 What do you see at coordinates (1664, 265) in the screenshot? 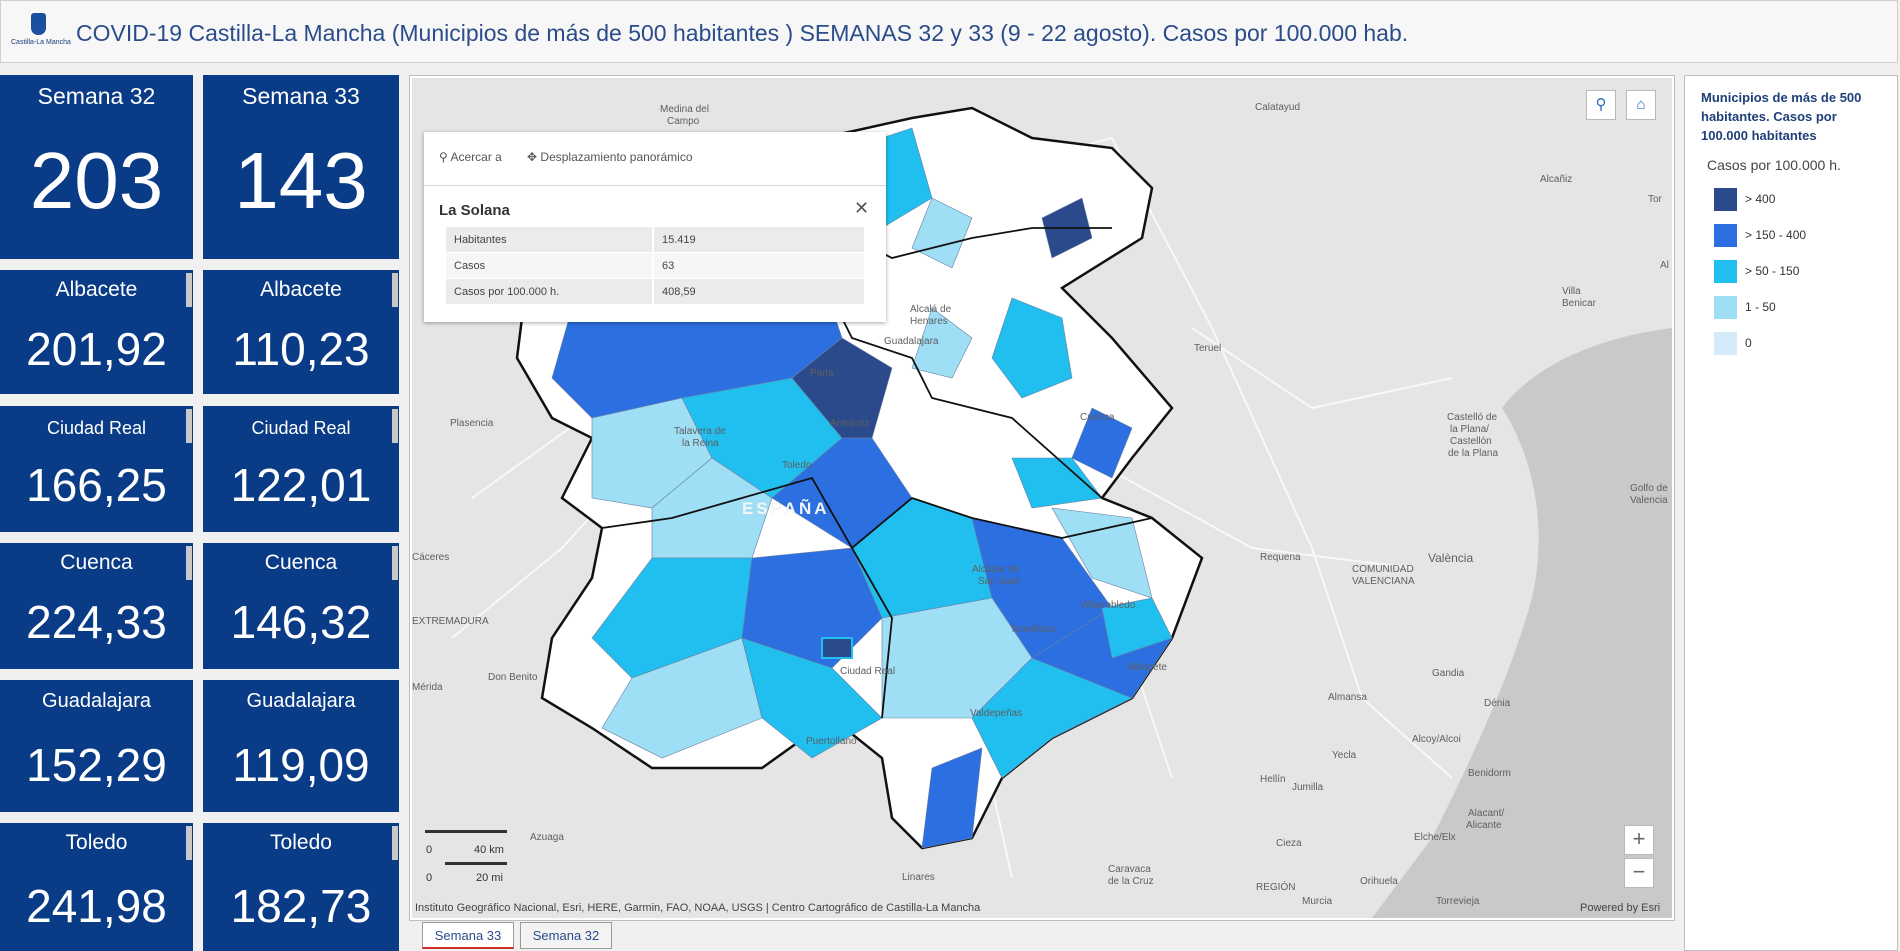
I see `svg-text: Al` at bounding box center [1664, 265].